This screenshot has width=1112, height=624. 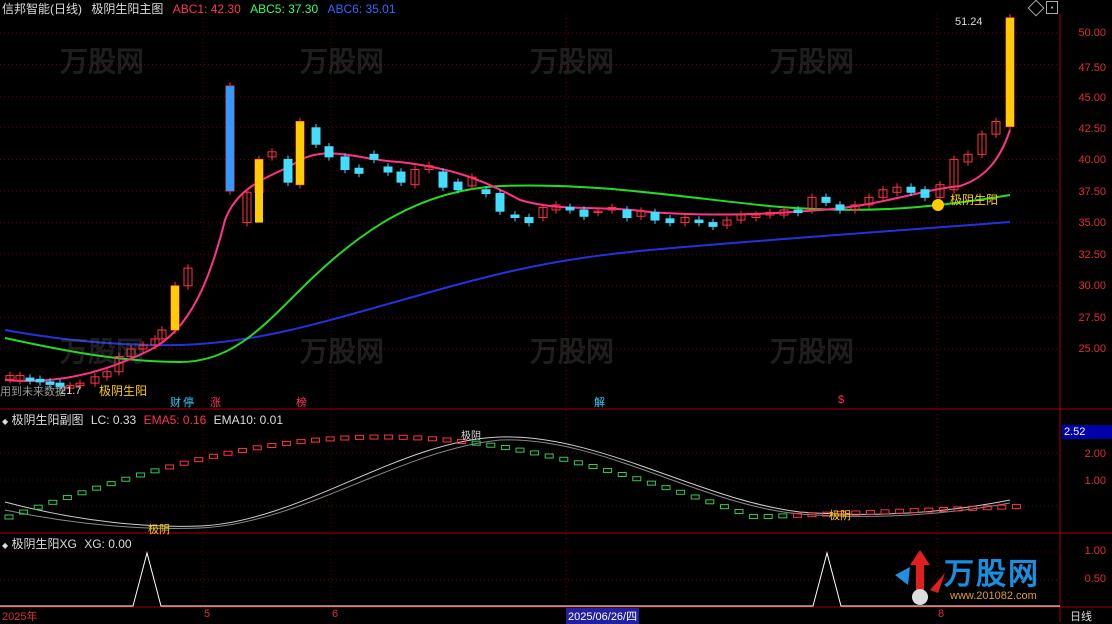 What do you see at coordinates (113, 420) in the screenshot?
I see `lc-value: LC: 0.33` at bounding box center [113, 420].